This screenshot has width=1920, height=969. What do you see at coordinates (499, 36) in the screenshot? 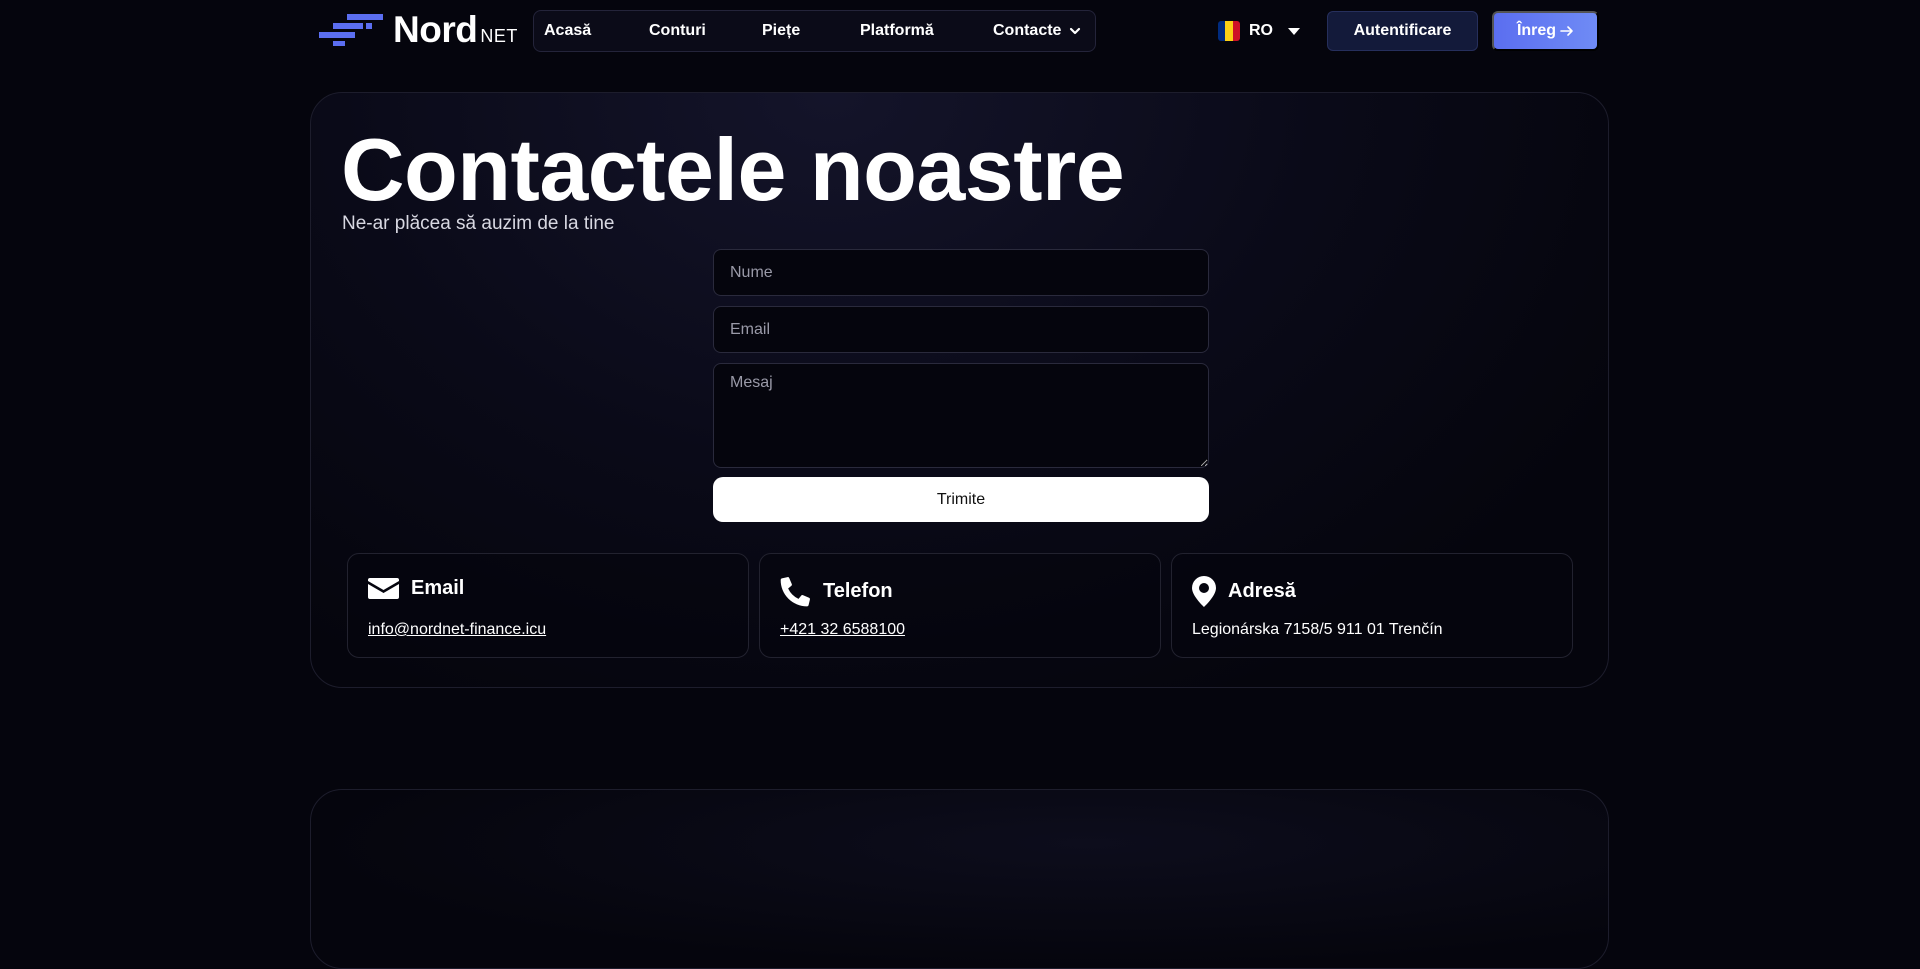
I see `logo-suffix: NET` at bounding box center [499, 36].